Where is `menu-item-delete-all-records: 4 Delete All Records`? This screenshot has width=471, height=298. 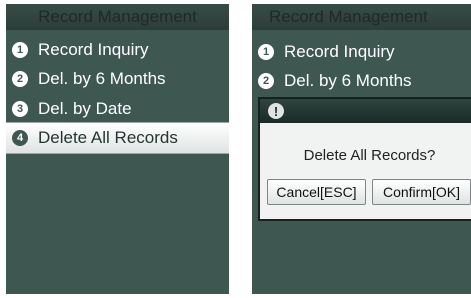
menu-item-delete-all-records: 4 Delete All Records is located at coordinates (117, 138).